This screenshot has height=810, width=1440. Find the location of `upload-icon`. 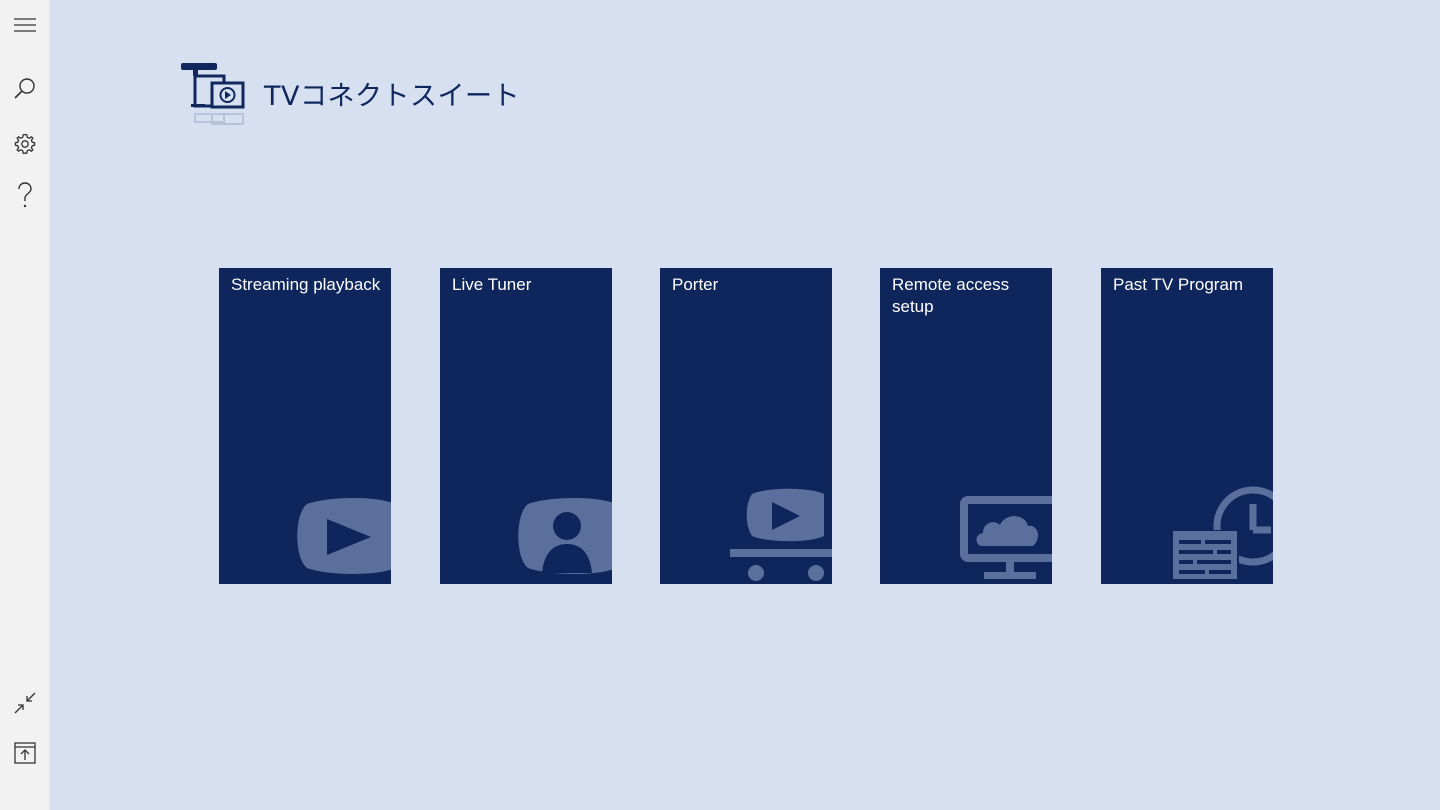

upload-icon is located at coordinates (25, 753).